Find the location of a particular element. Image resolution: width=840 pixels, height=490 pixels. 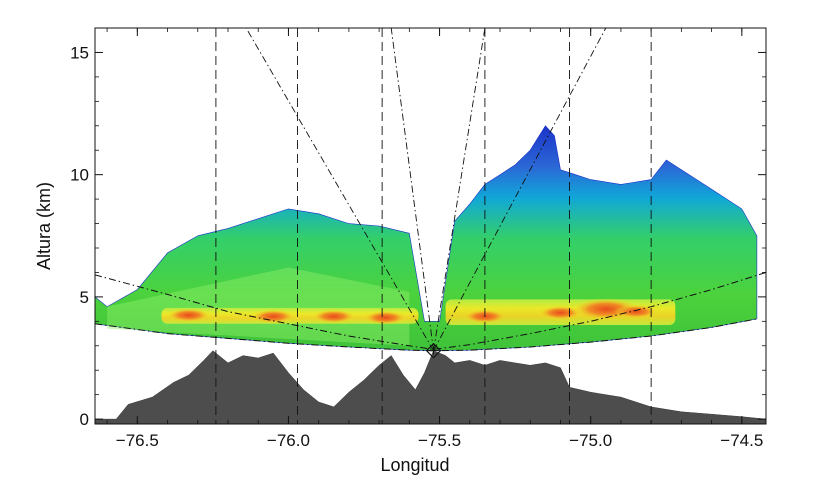

x-tick-label: −76.0 is located at coordinates (288, 440).